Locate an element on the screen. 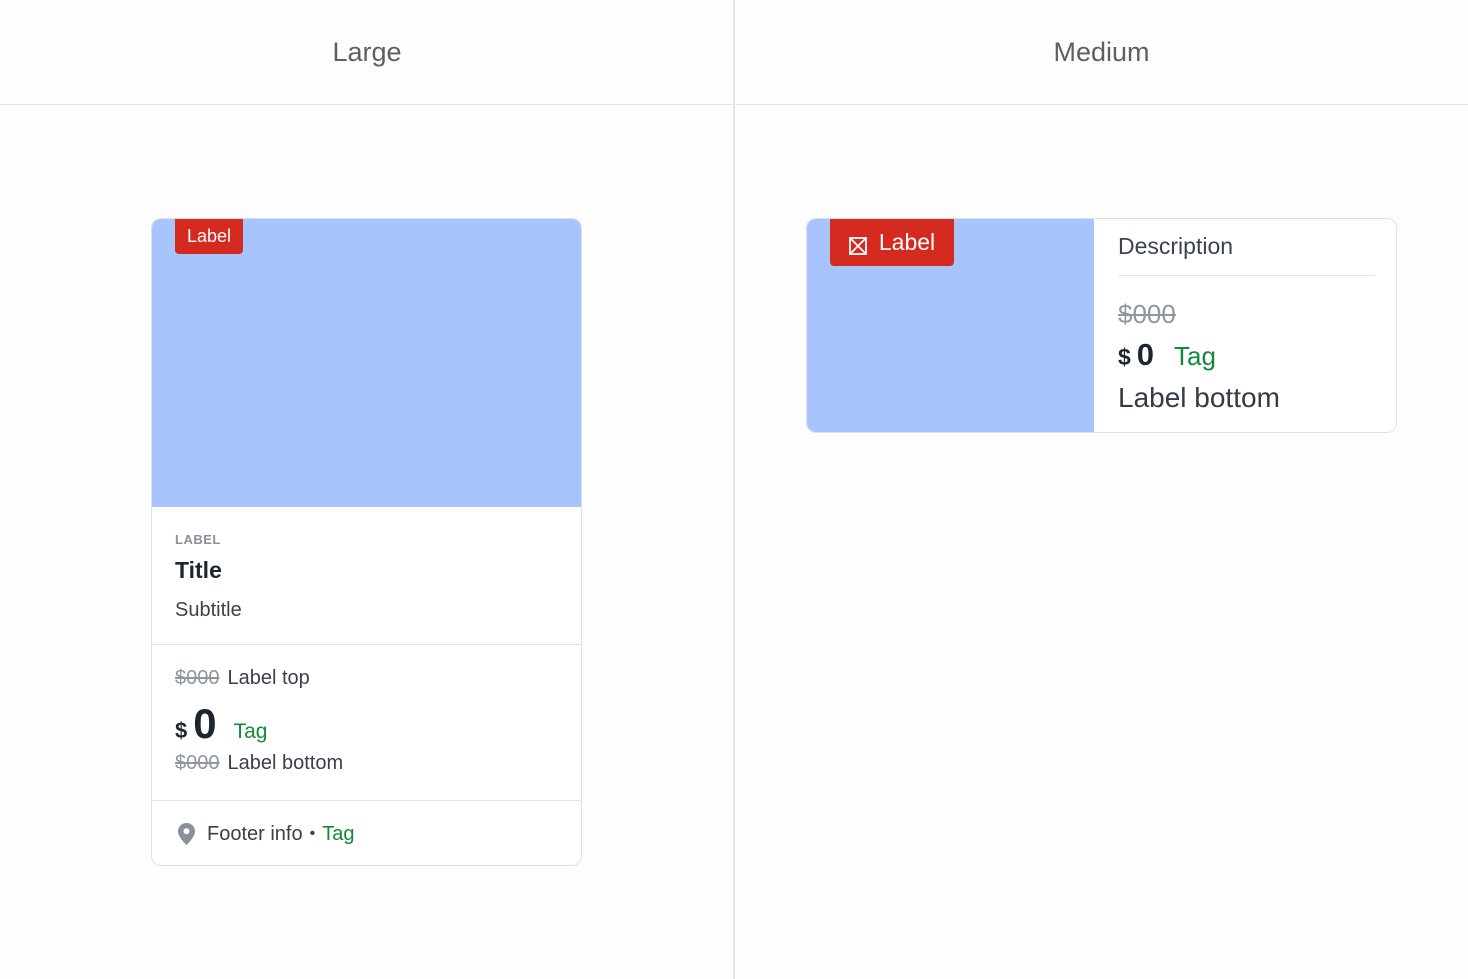 This screenshot has height=979, width=1468. original-price-top: $000 is located at coordinates (197, 678).